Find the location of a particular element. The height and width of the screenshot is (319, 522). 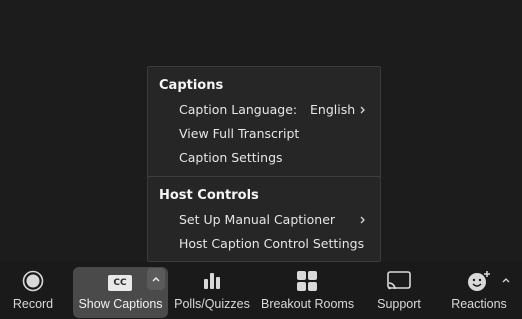

record-button: Record is located at coordinates (33, 290).